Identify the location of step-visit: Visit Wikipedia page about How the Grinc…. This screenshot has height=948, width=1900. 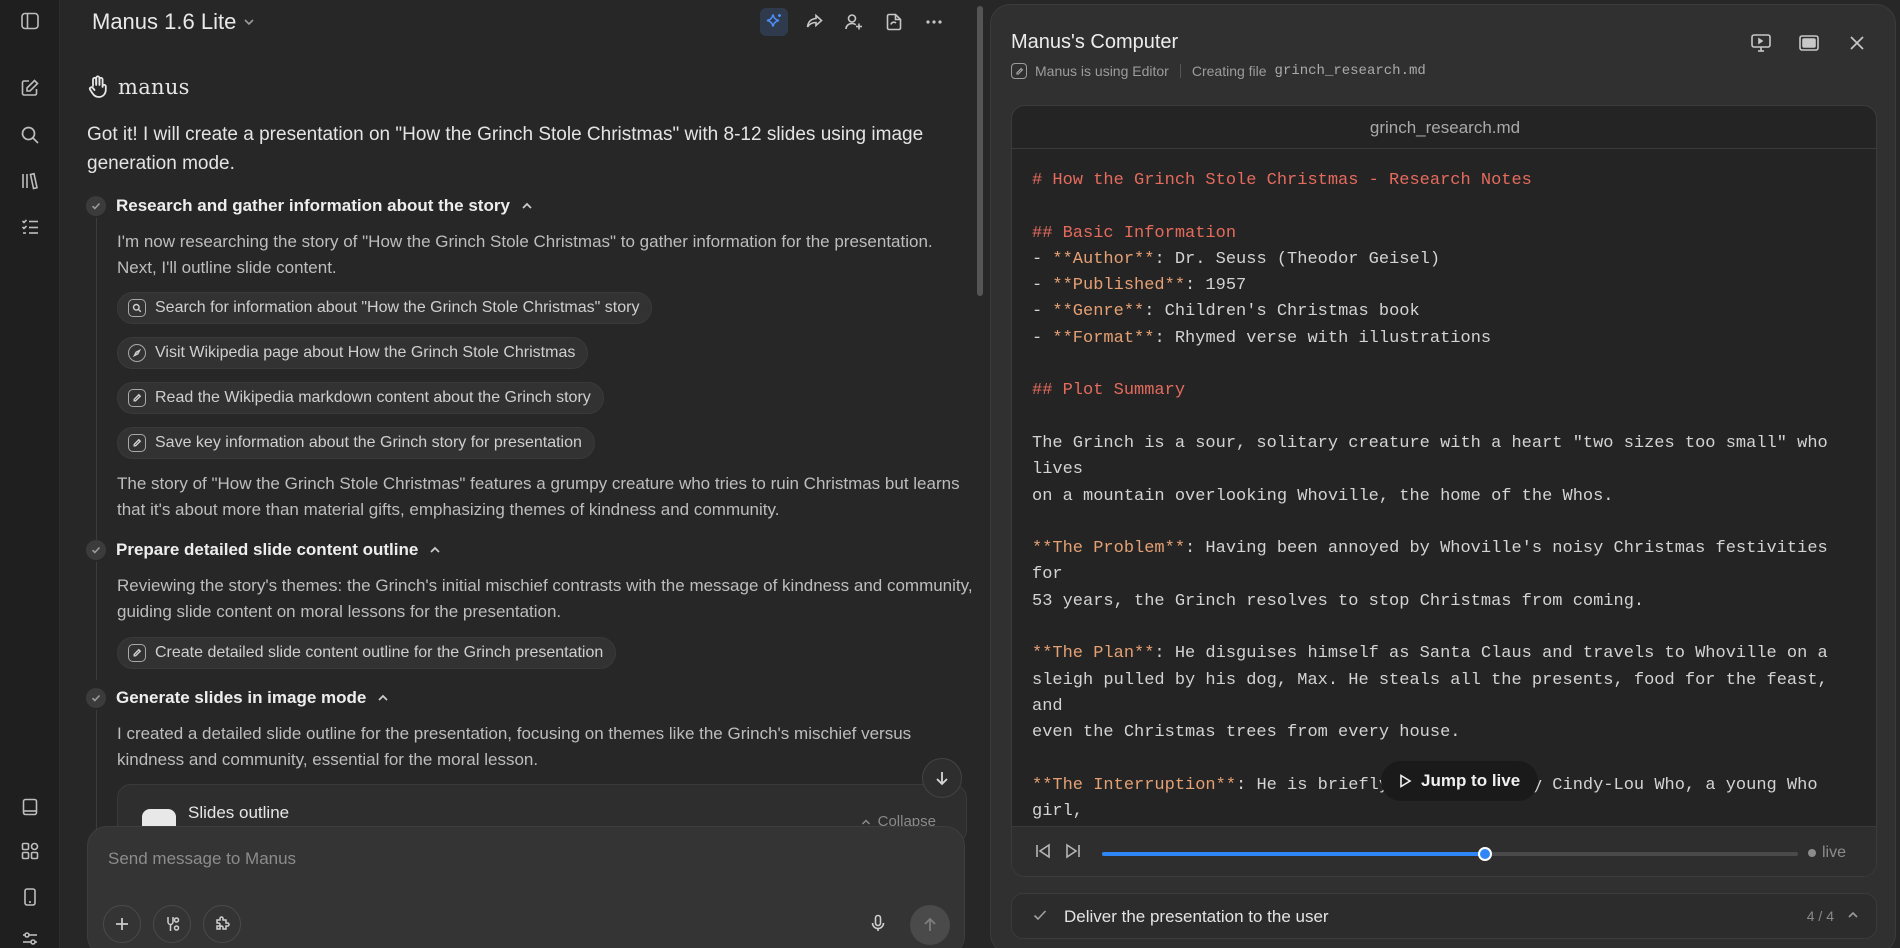
(353, 353).